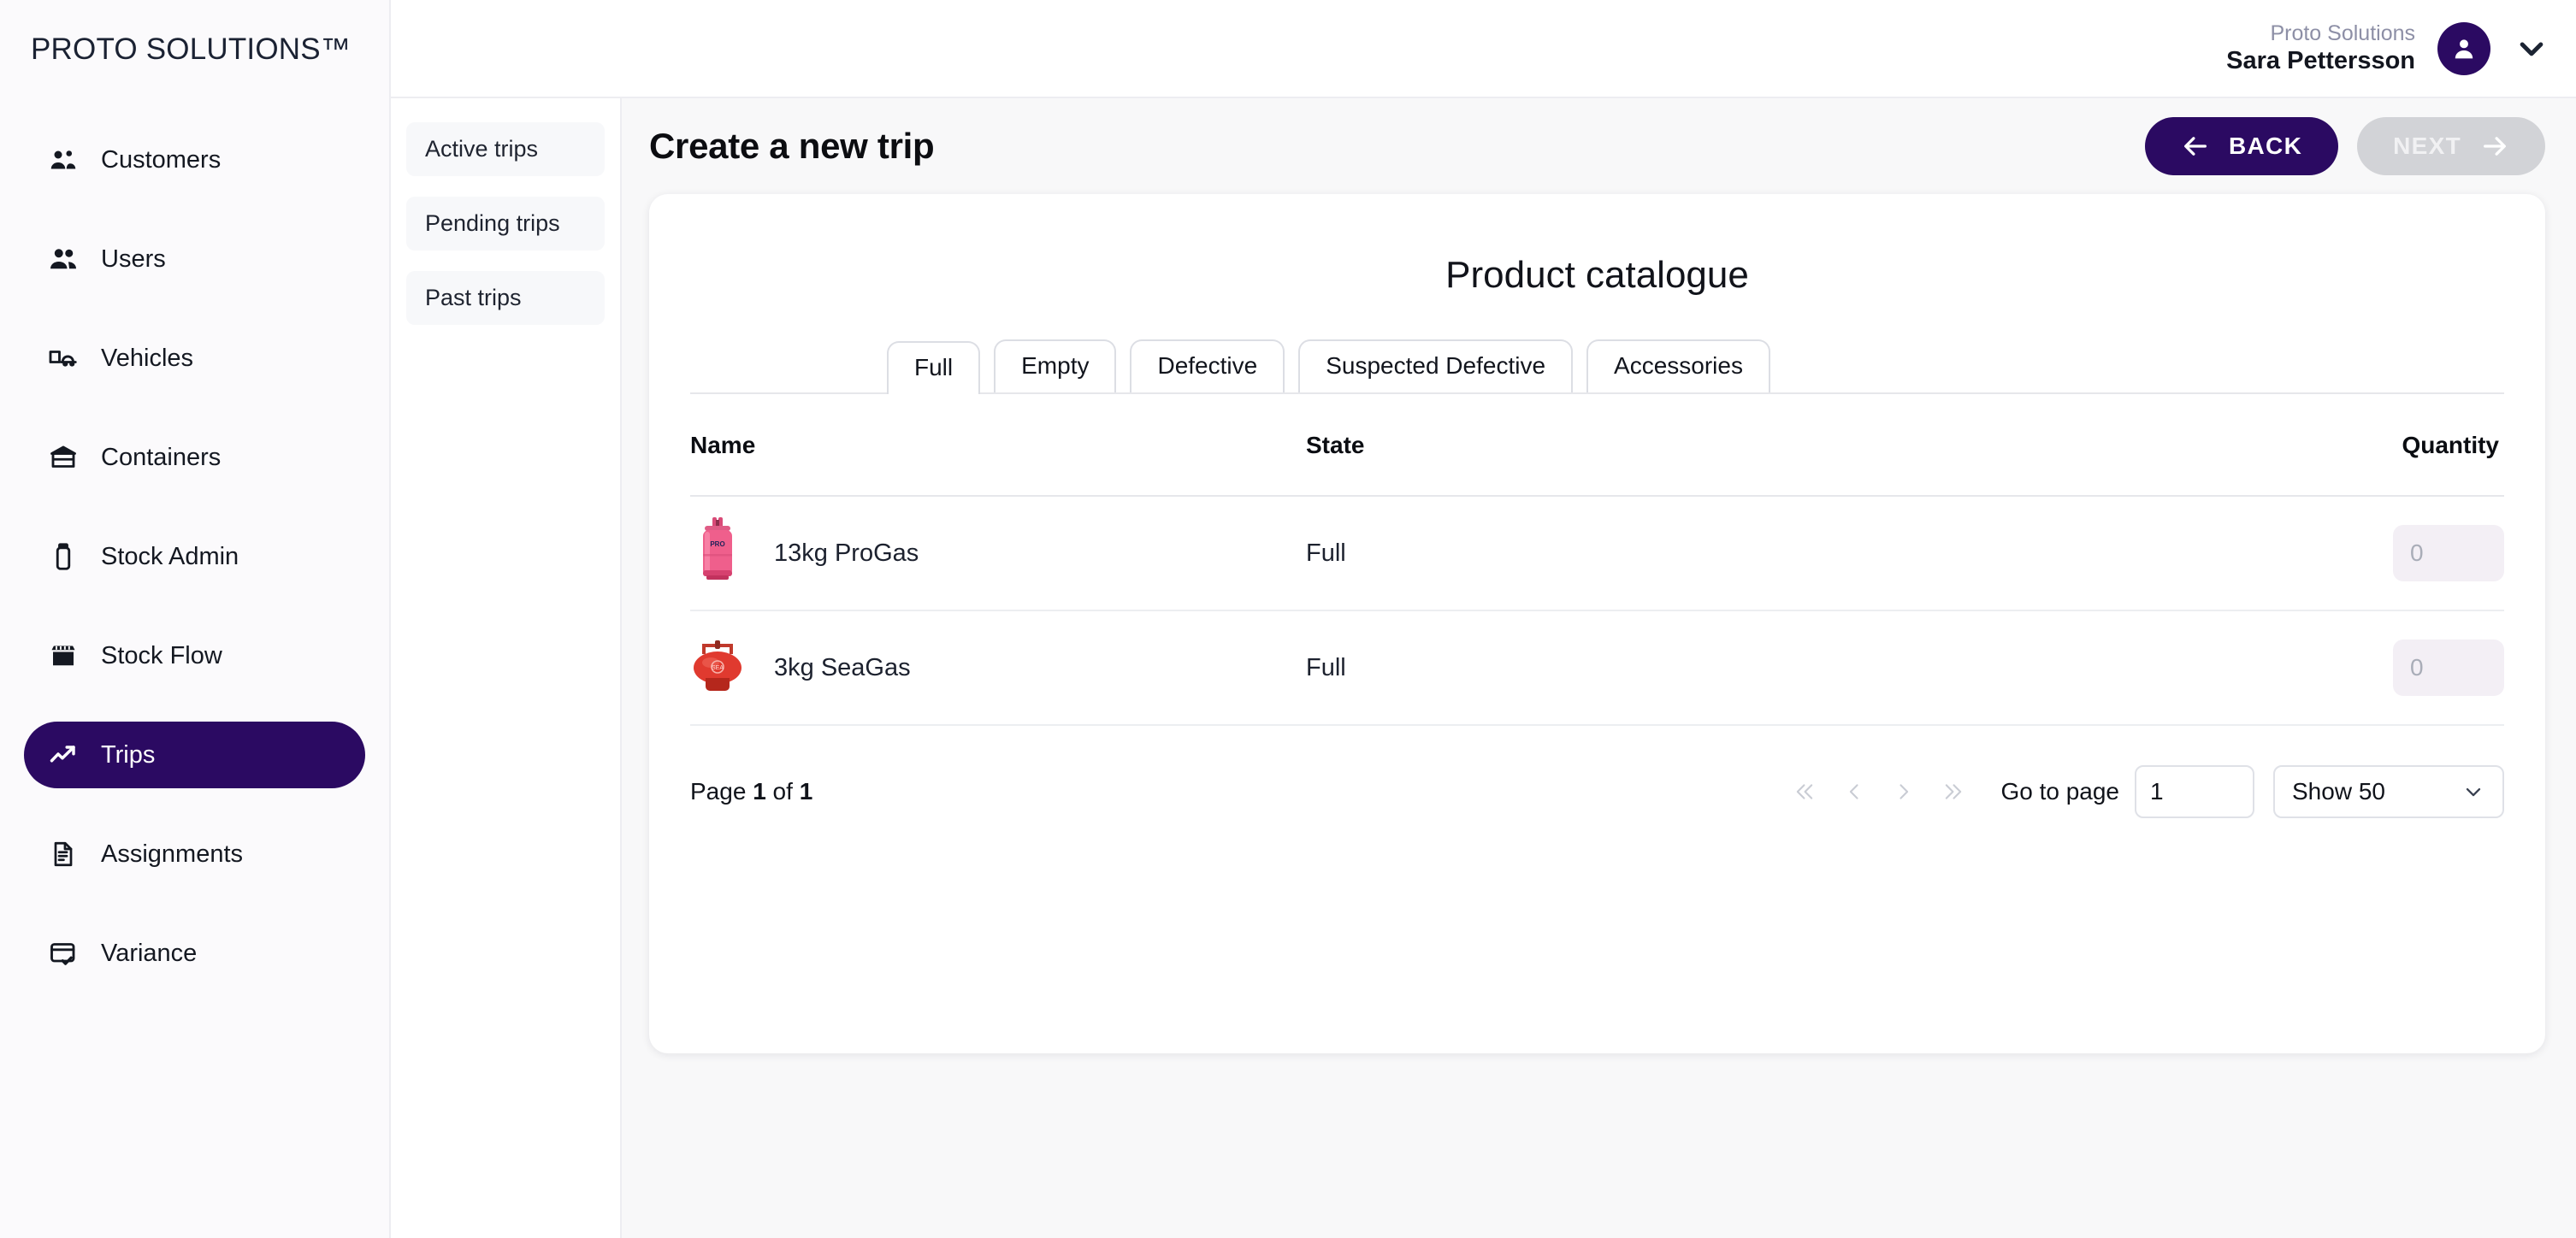  I want to click on sidebar-item-label: Stock Admin, so click(170, 556).